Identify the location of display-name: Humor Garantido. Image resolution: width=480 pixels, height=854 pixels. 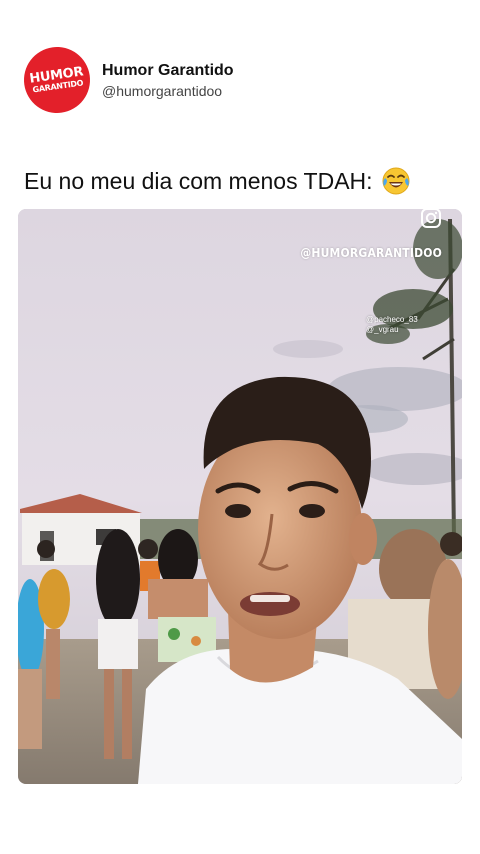
(168, 71).